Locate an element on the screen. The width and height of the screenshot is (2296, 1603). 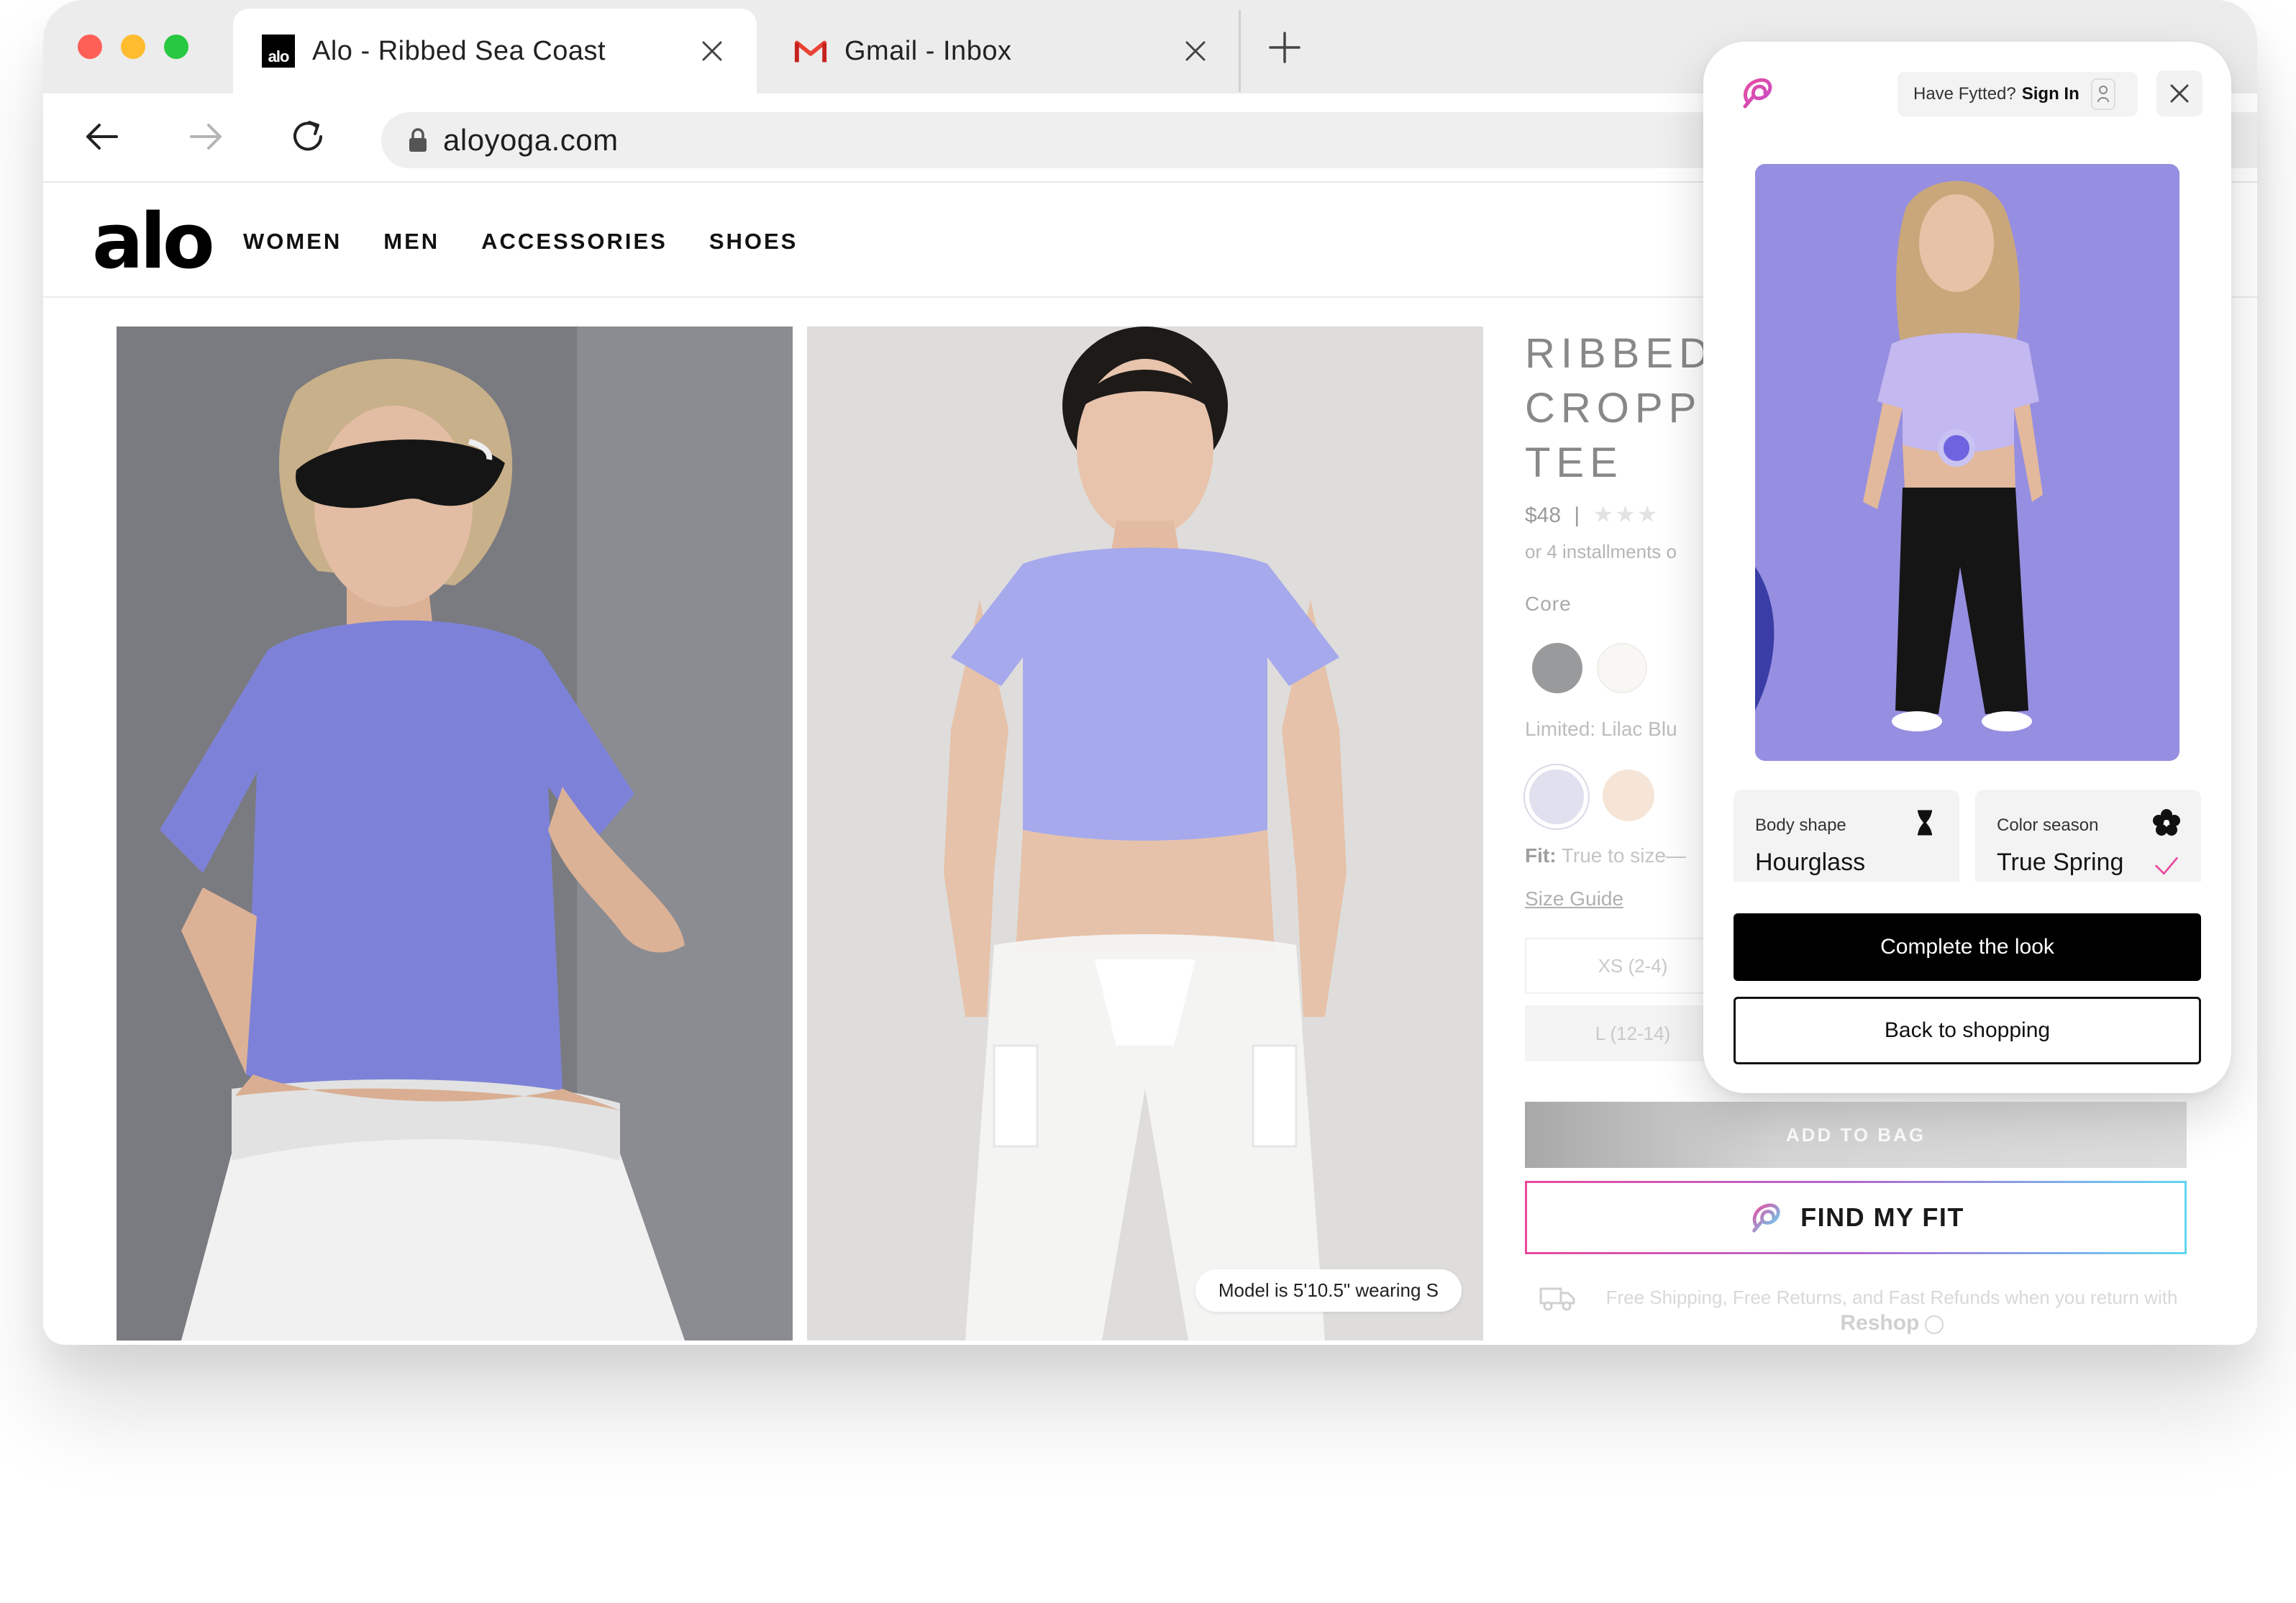
price: $48 is located at coordinates (1543, 515).